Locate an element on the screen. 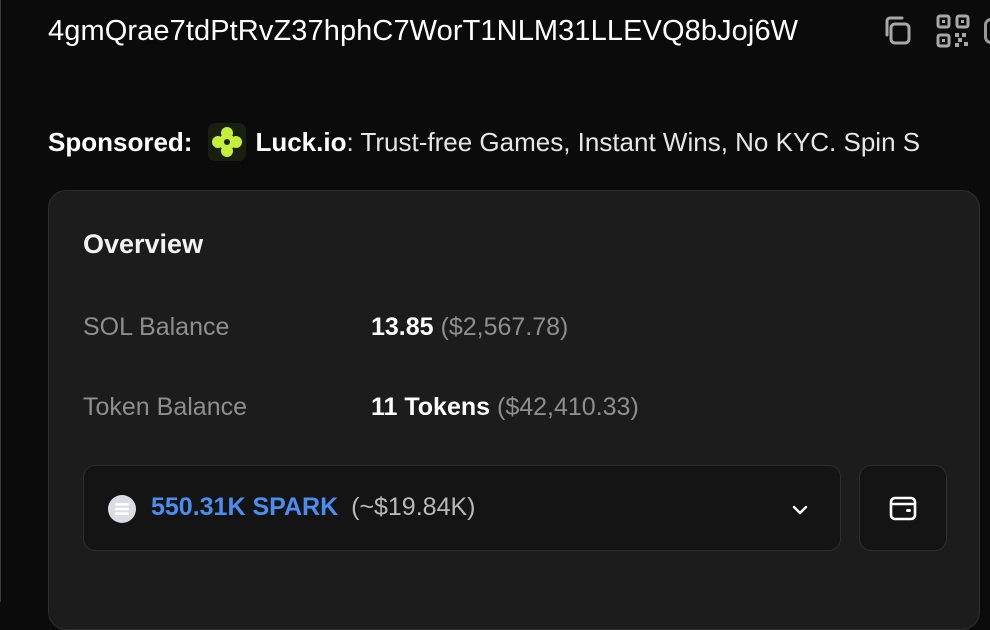 The image size is (990, 630). chevron-down-icon is located at coordinates (800, 510).